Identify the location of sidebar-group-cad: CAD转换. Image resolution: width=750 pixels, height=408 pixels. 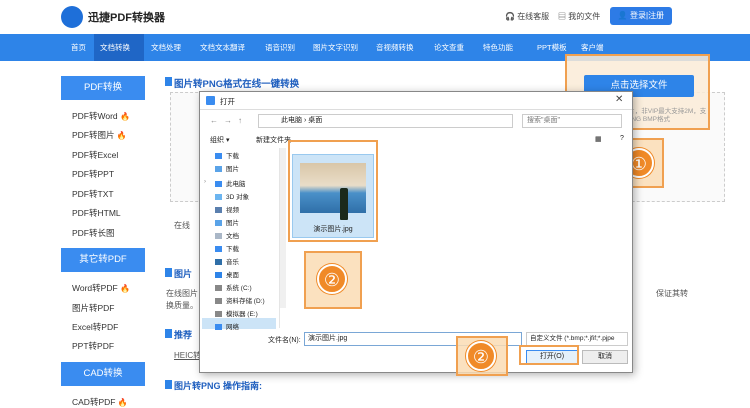
(103, 374).